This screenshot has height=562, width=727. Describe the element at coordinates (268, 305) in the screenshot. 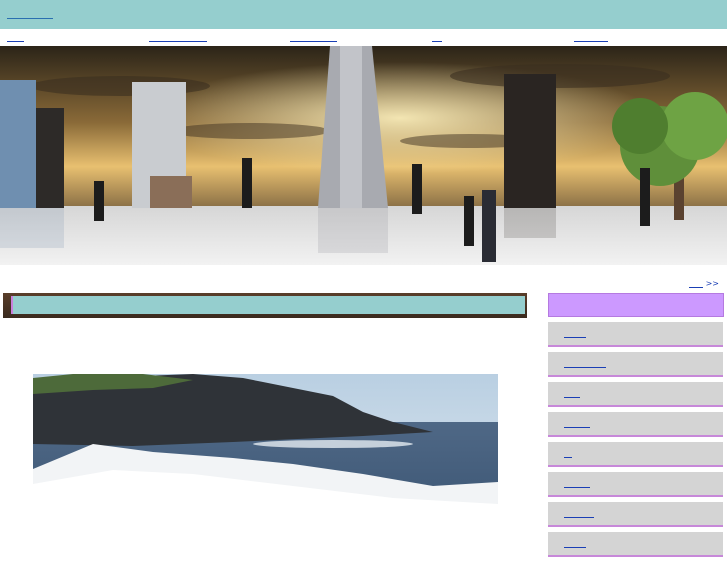

I see `main-title` at that location.